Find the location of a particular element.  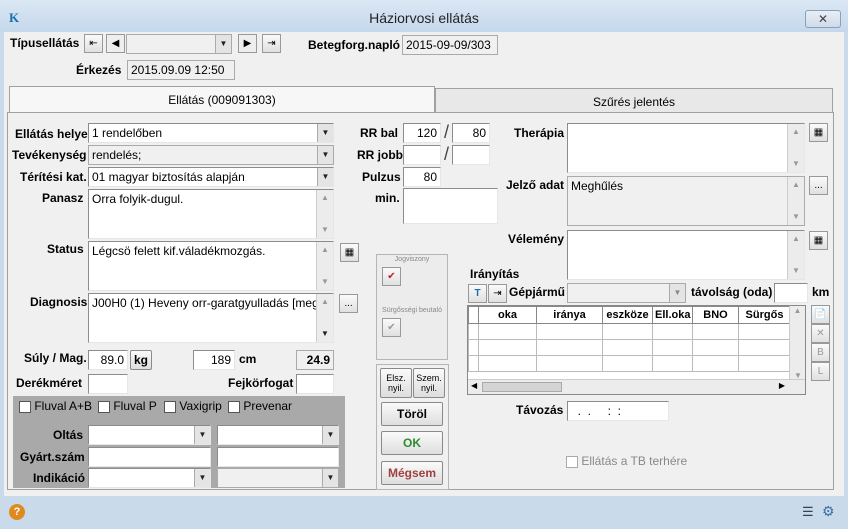

tevekenyseg-select: rendelés; ▼ is located at coordinates (211, 155).